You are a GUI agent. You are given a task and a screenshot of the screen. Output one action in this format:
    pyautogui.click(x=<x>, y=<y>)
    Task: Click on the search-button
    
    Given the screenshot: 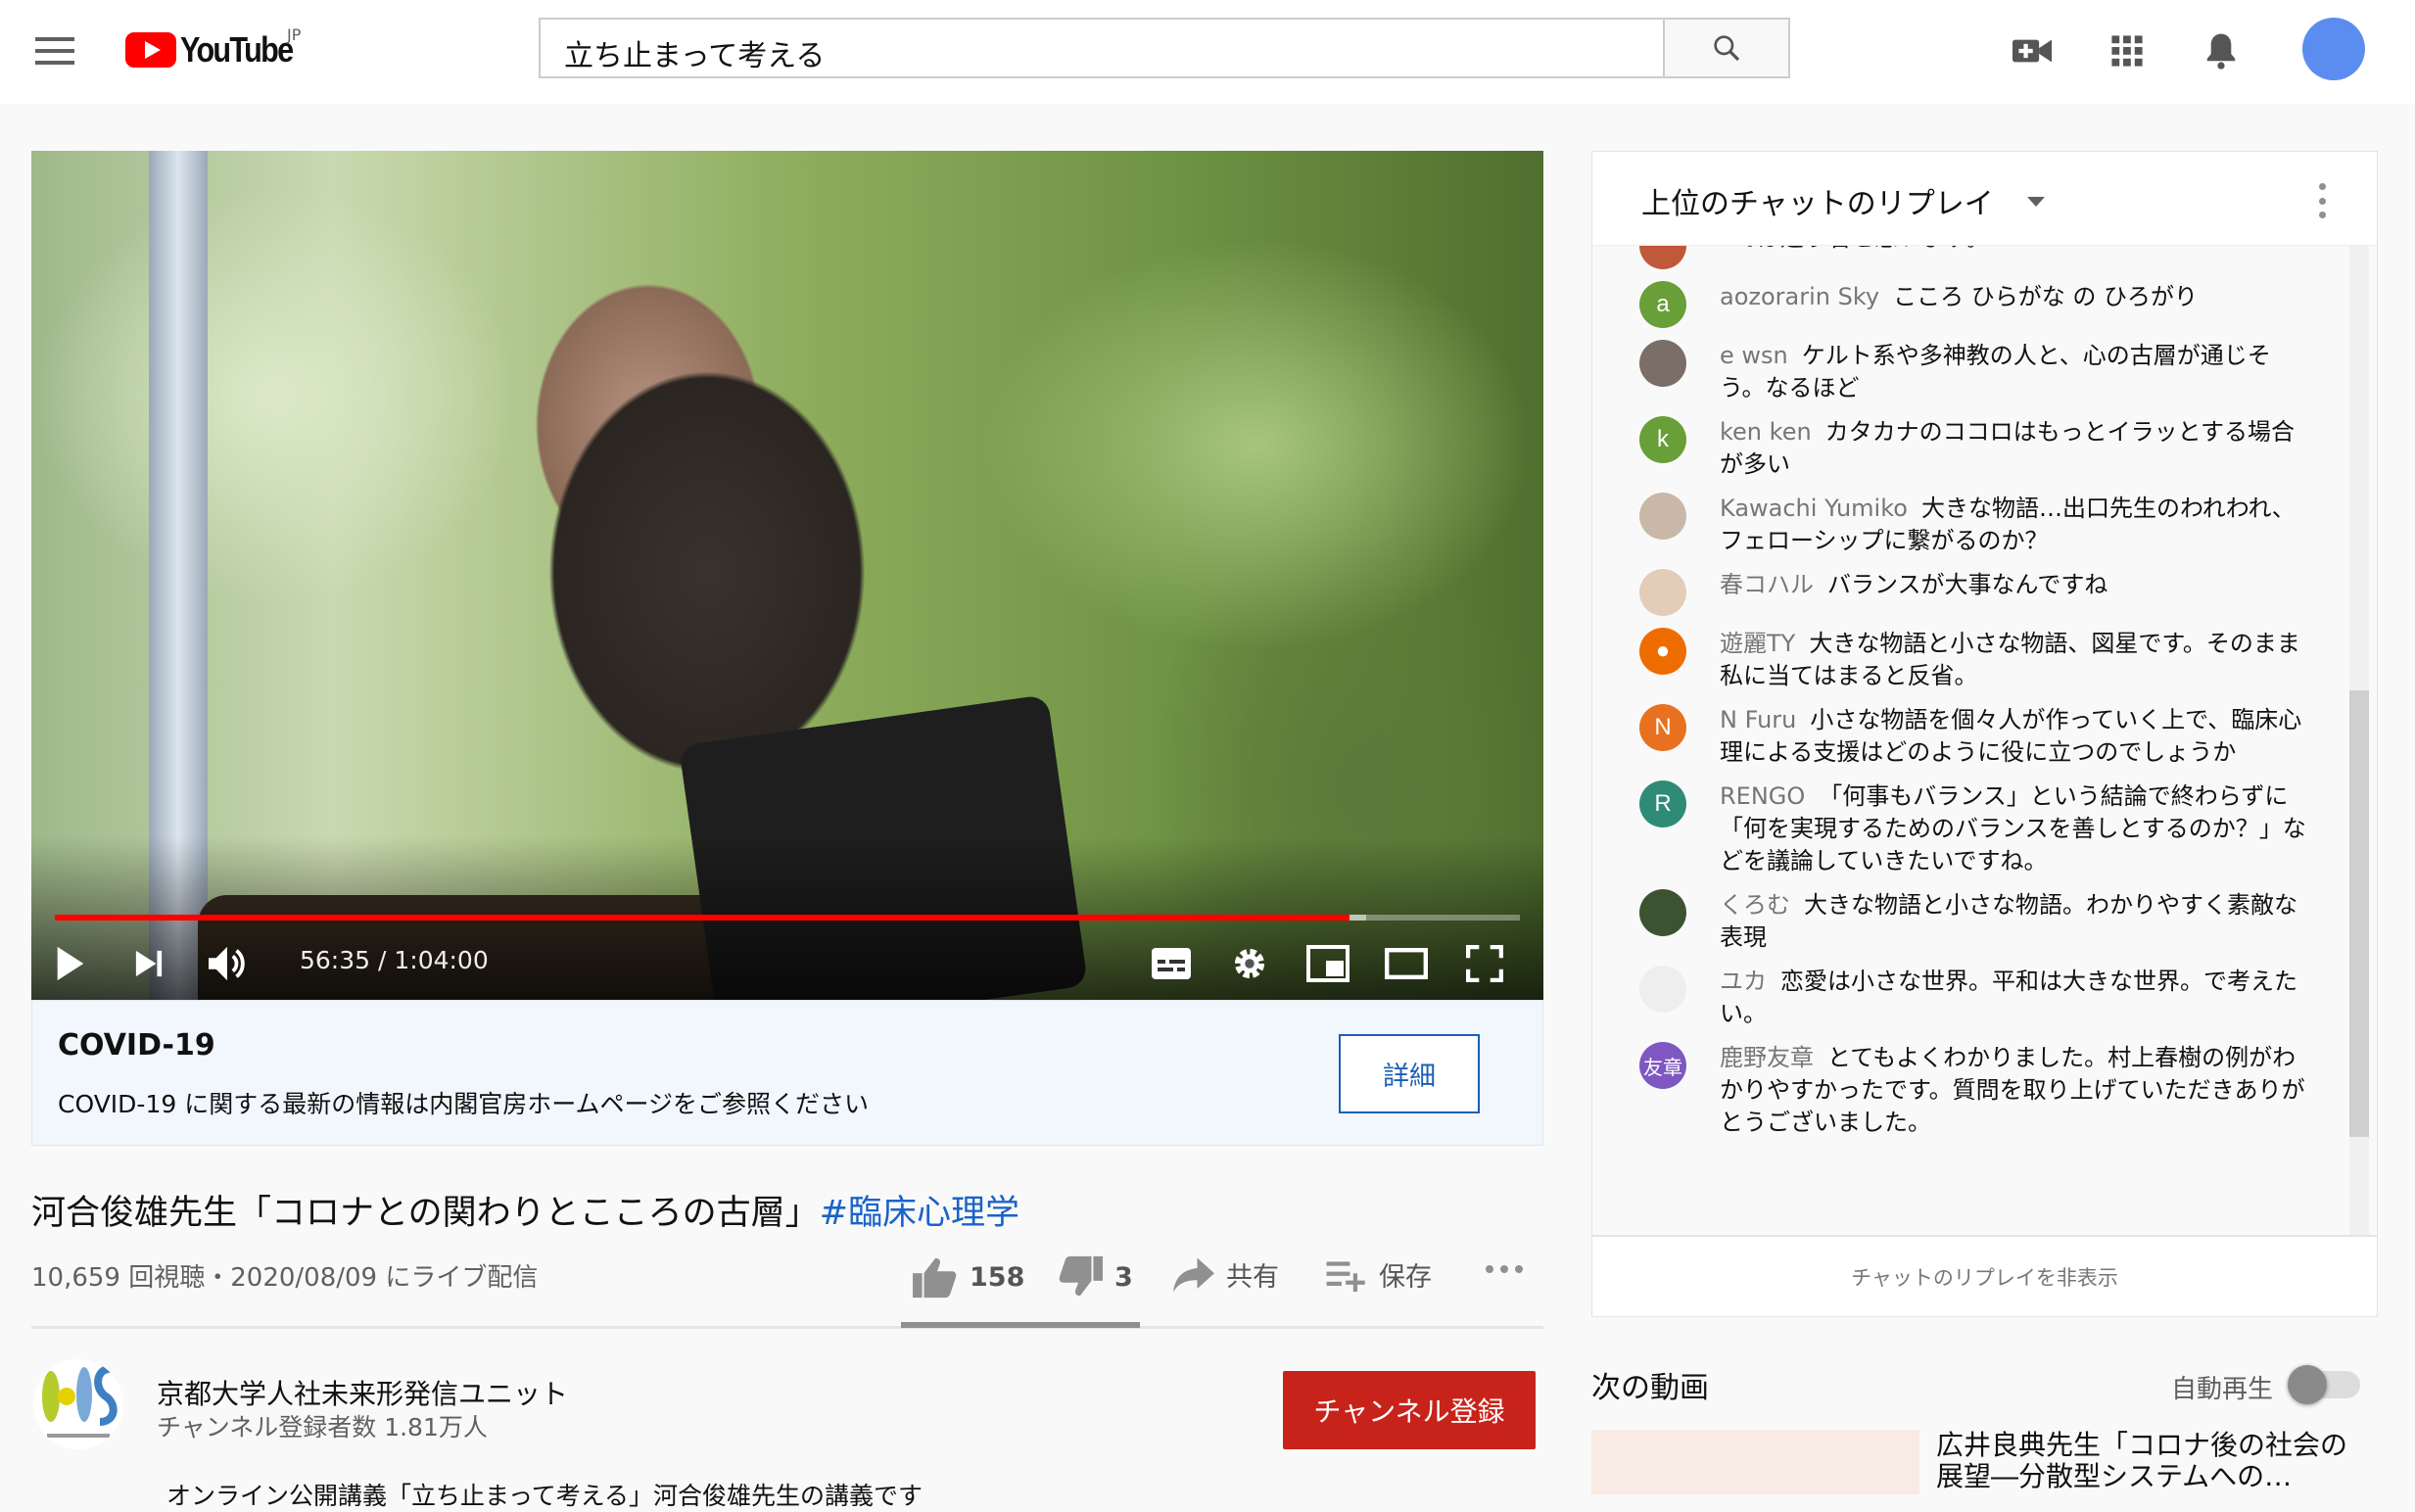 What is the action you would take?
    pyautogui.click(x=1727, y=48)
    